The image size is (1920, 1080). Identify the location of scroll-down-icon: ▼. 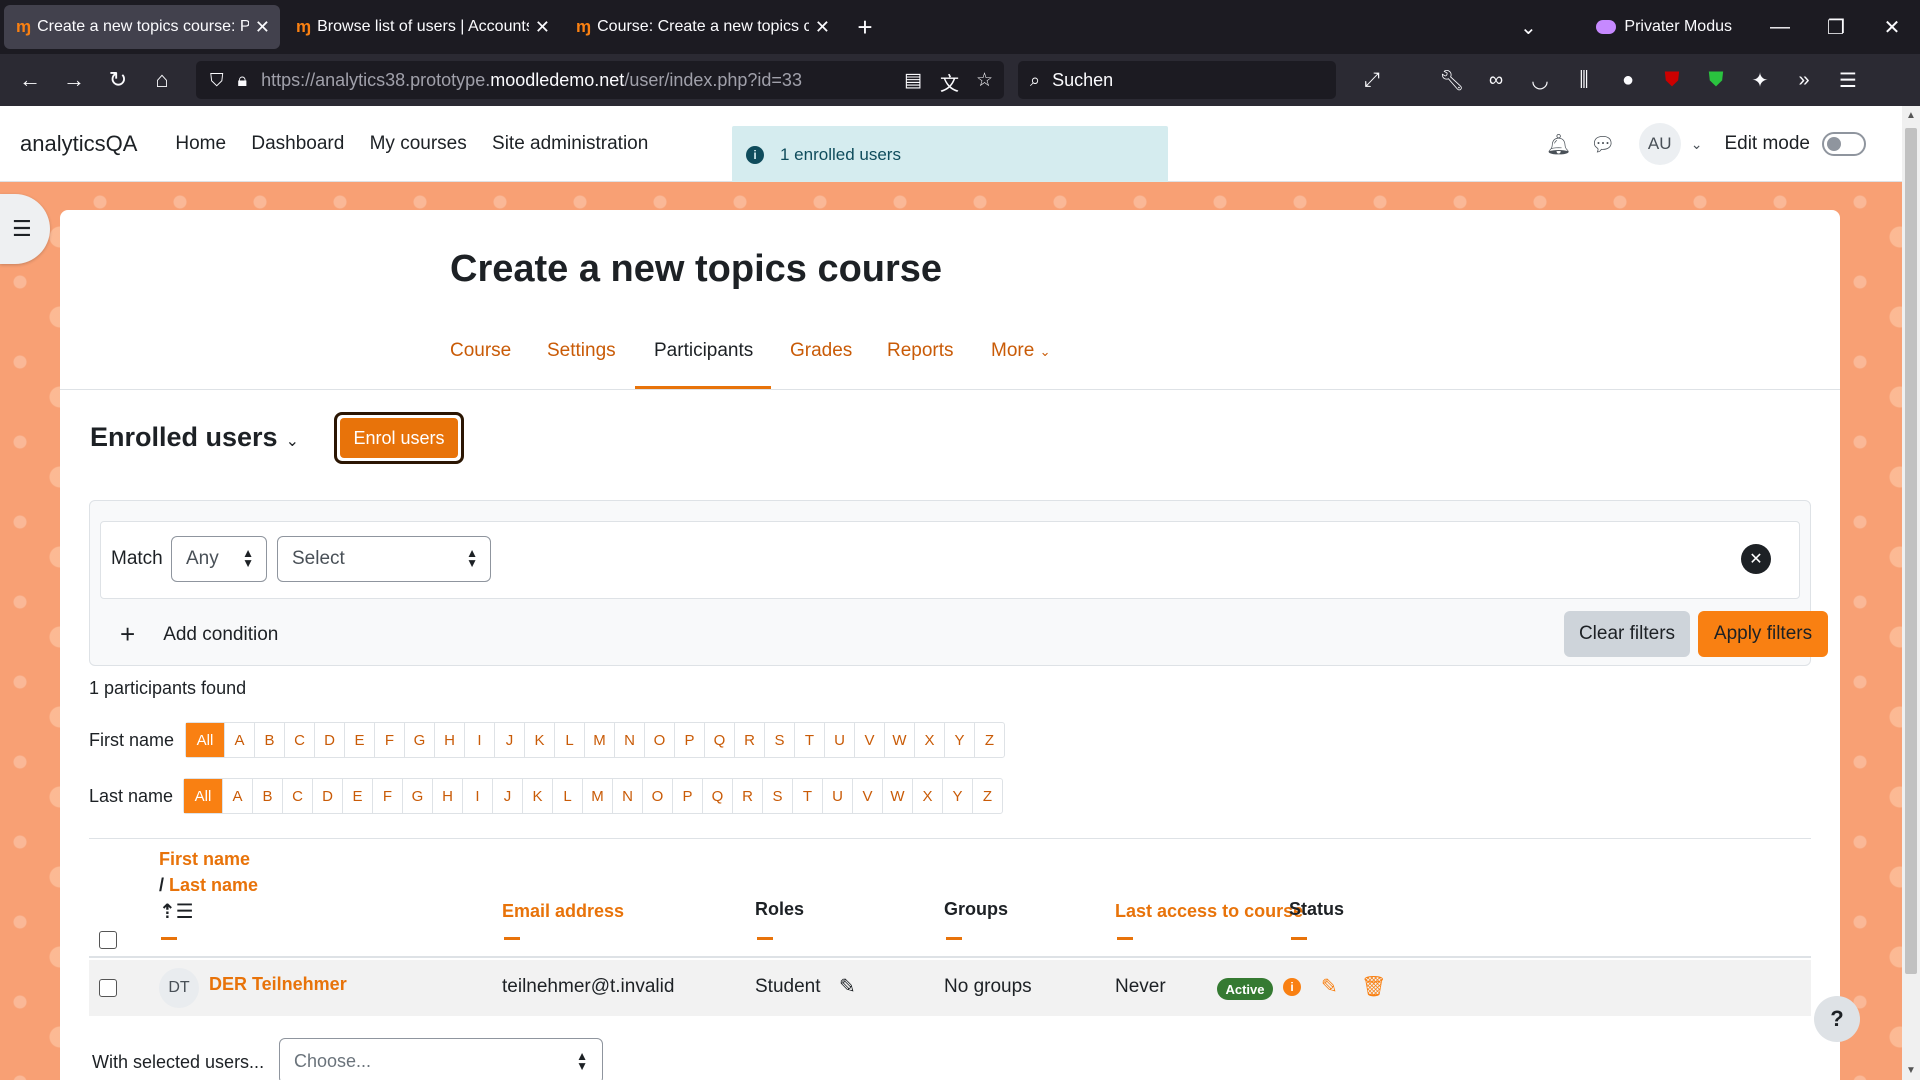
(1911, 1070).